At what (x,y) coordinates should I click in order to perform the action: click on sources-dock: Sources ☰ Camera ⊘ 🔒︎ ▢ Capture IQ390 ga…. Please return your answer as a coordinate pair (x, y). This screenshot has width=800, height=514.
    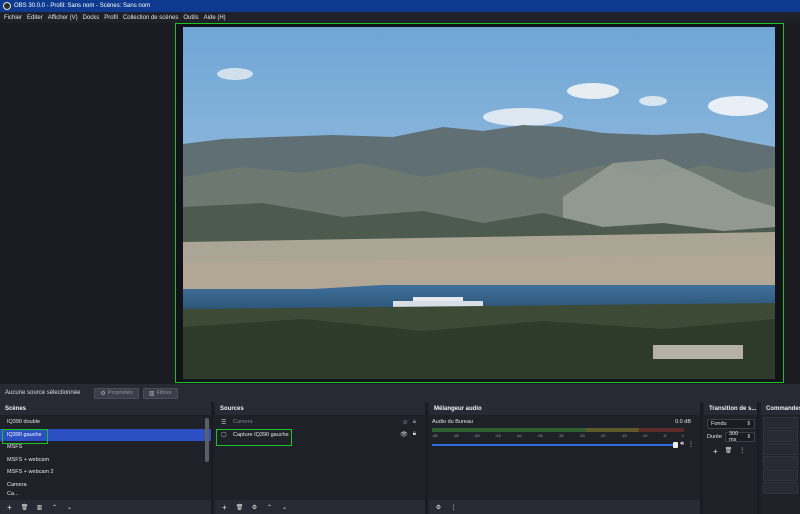
    Looking at the image, I should click on (321, 458).